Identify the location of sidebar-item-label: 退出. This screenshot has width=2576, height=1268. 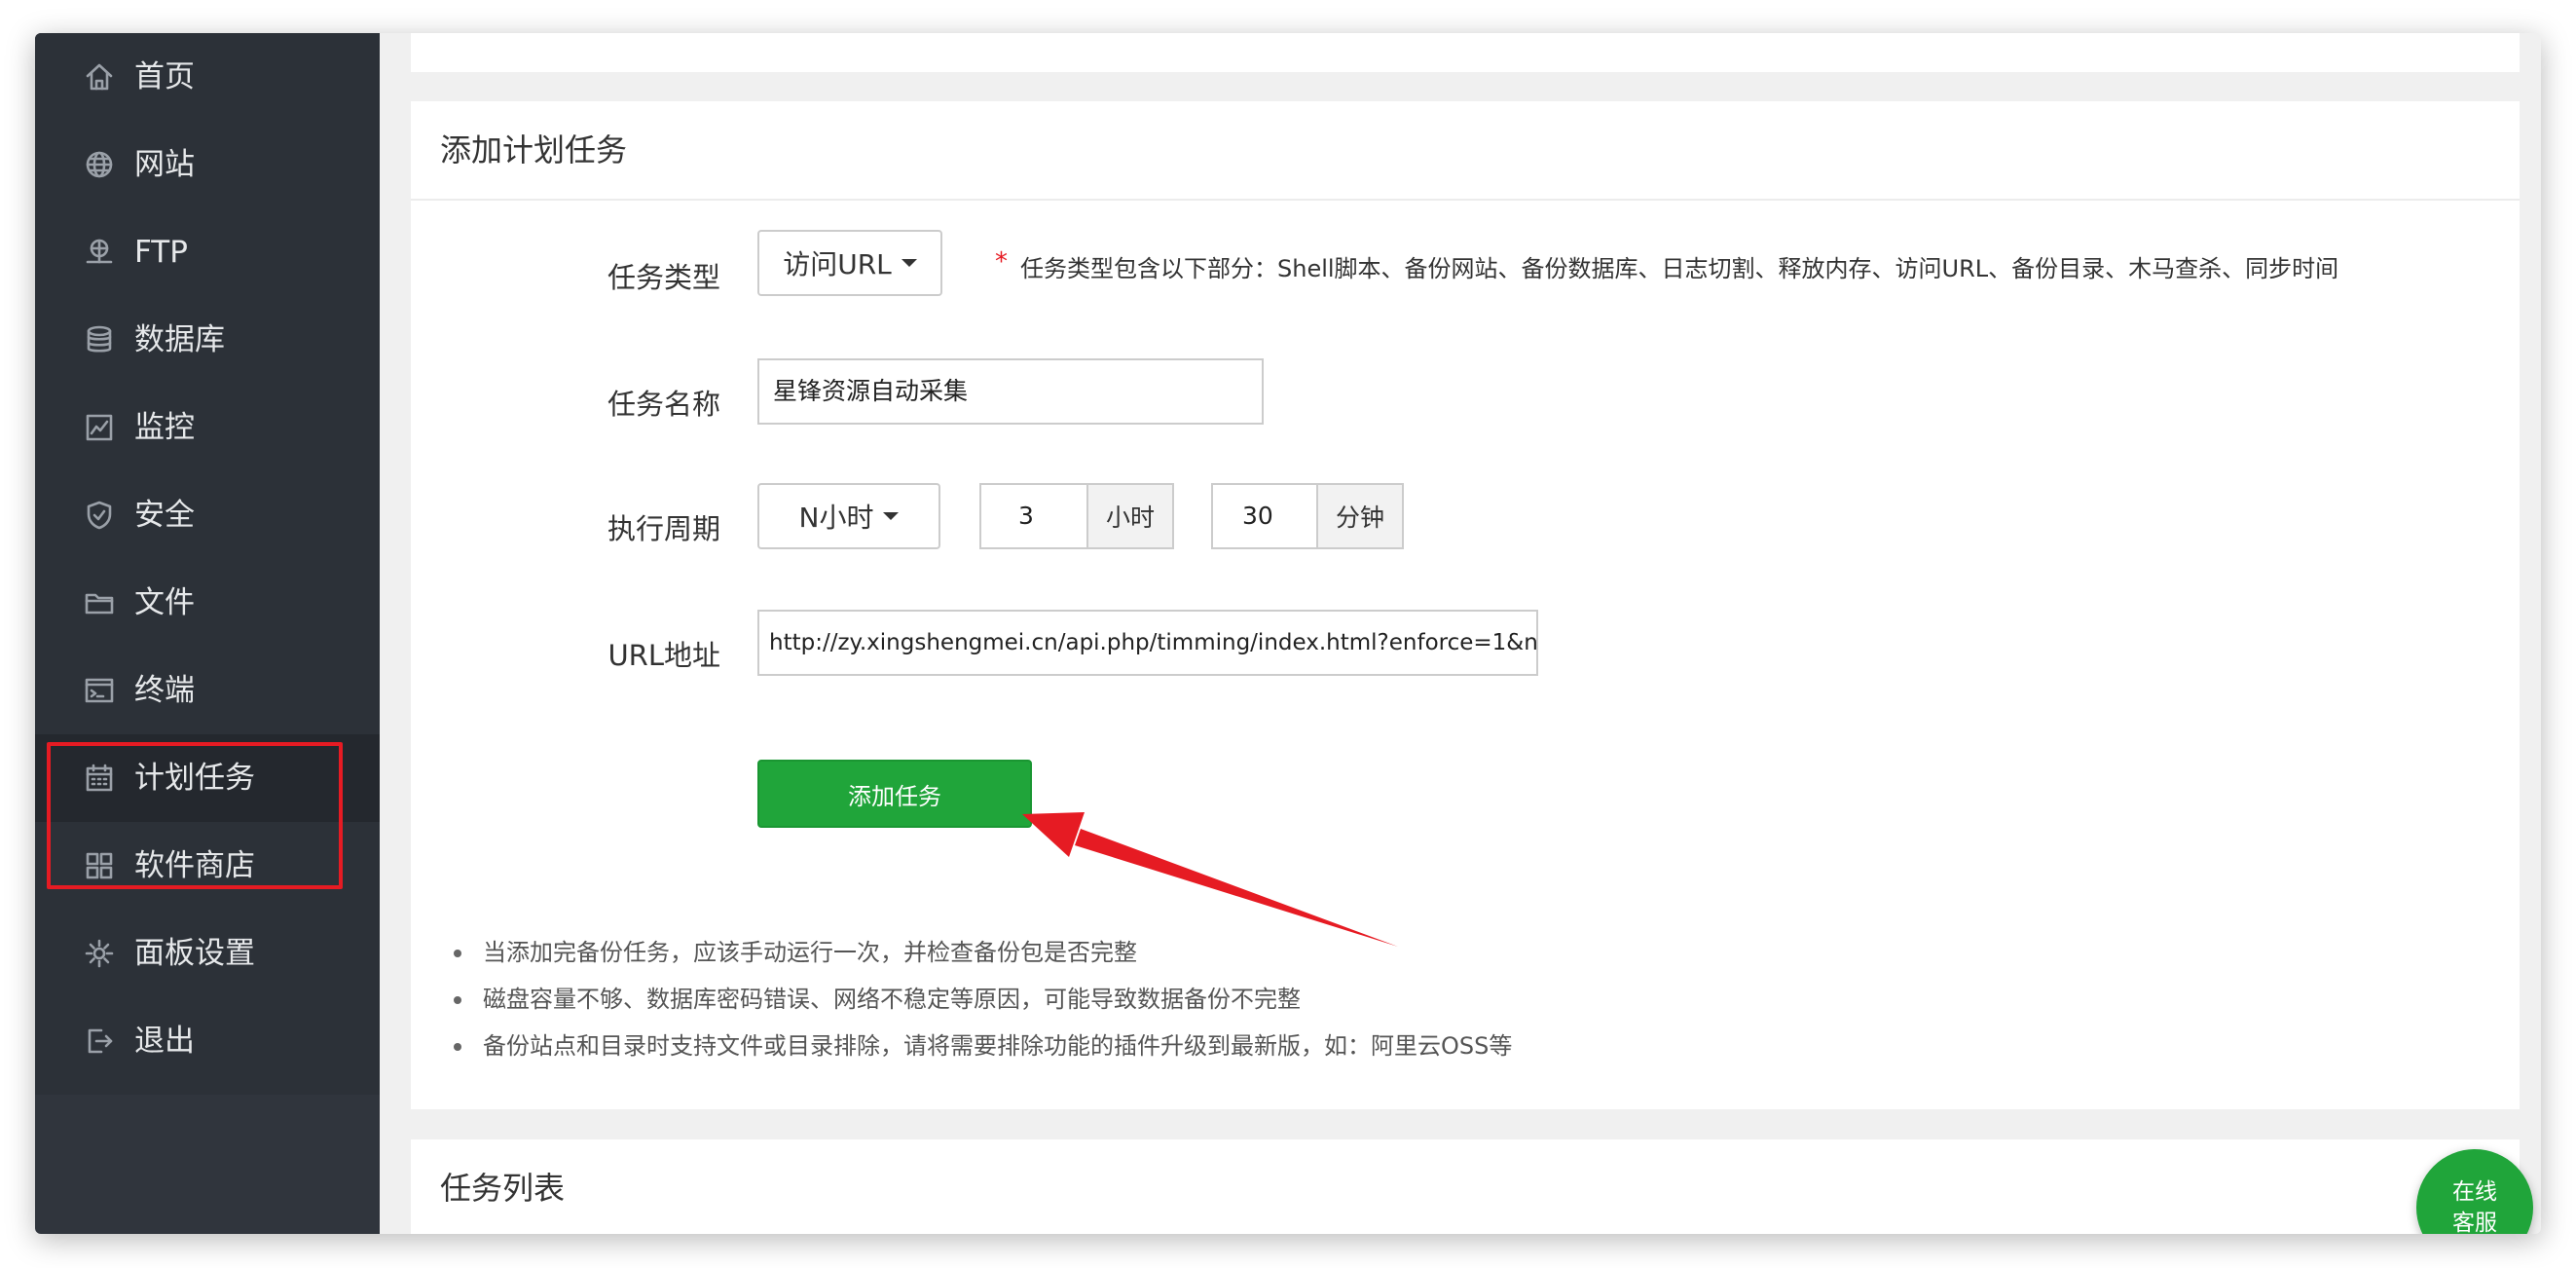
(164, 1041).